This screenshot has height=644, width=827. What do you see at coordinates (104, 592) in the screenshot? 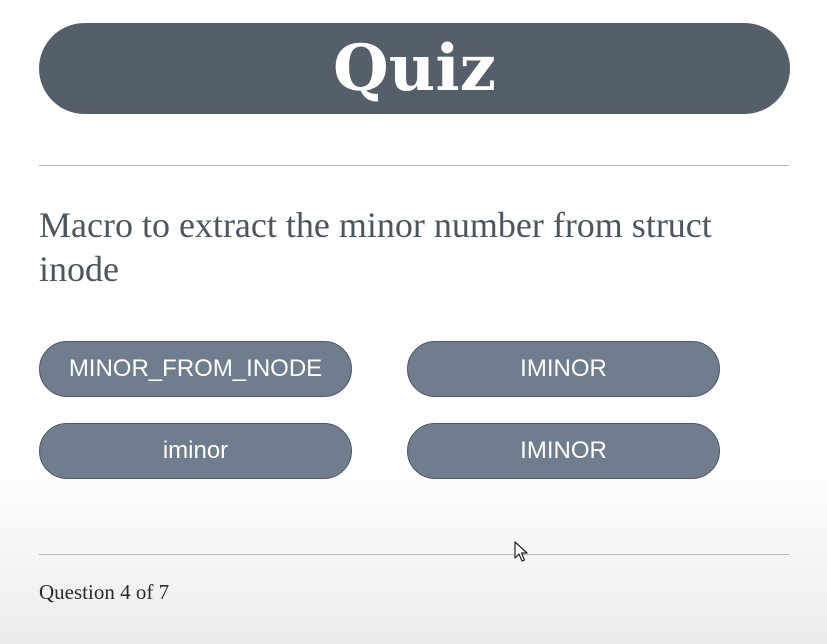
I see `question-progress: Question 4 of 7` at bounding box center [104, 592].